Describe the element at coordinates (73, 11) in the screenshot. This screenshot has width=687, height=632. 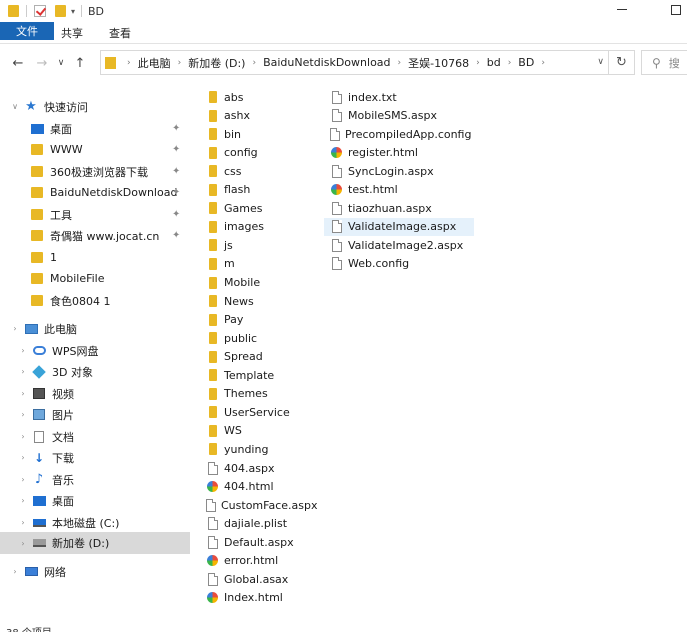
I see `customize-toolbar-icon: ▾` at that location.